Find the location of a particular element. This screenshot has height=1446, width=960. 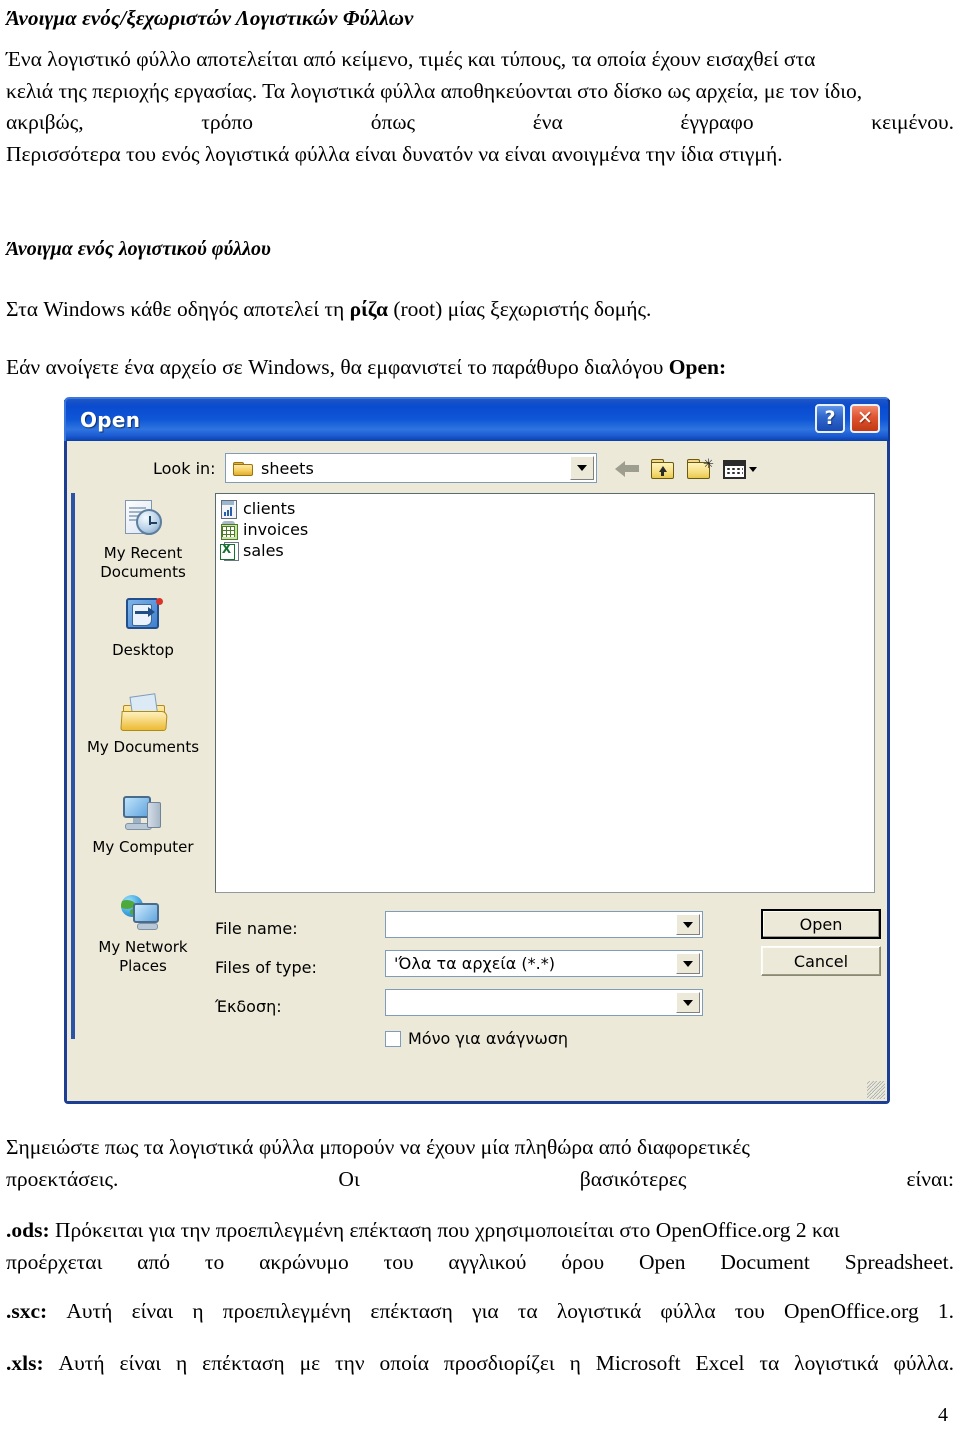

place-label: Places is located at coordinates (143, 966).